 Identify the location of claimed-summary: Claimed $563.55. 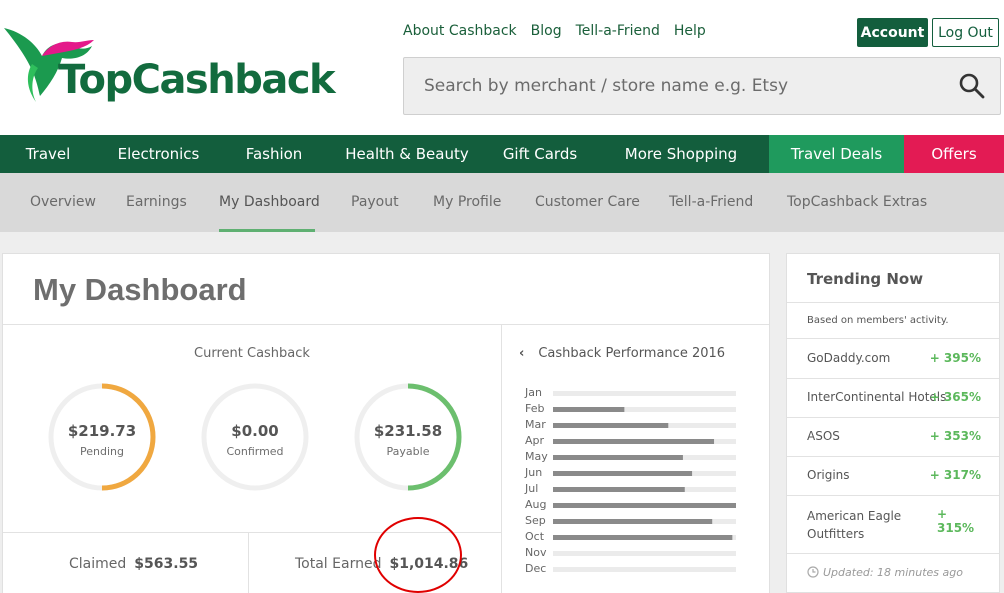
(133, 564).